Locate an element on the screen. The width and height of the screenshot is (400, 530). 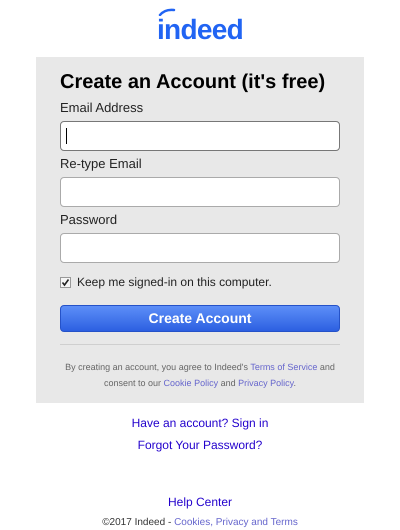
help-center-link: Help Center is located at coordinates (200, 502).